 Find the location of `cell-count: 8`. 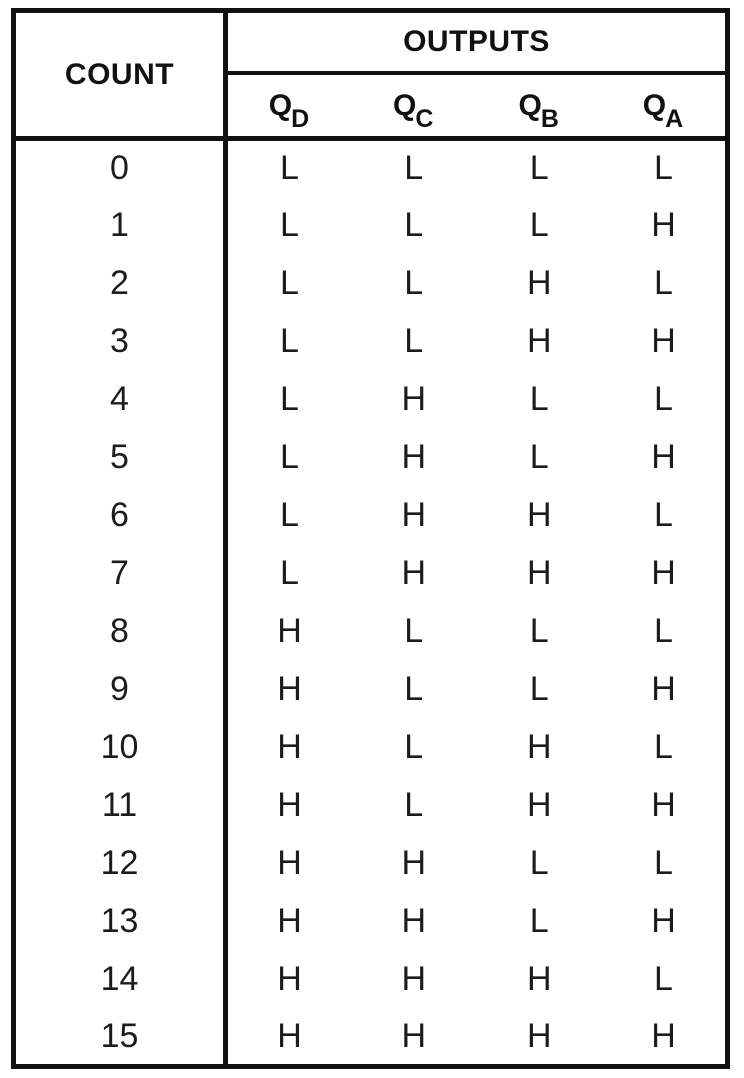

cell-count: 8 is located at coordinates (120, 631).